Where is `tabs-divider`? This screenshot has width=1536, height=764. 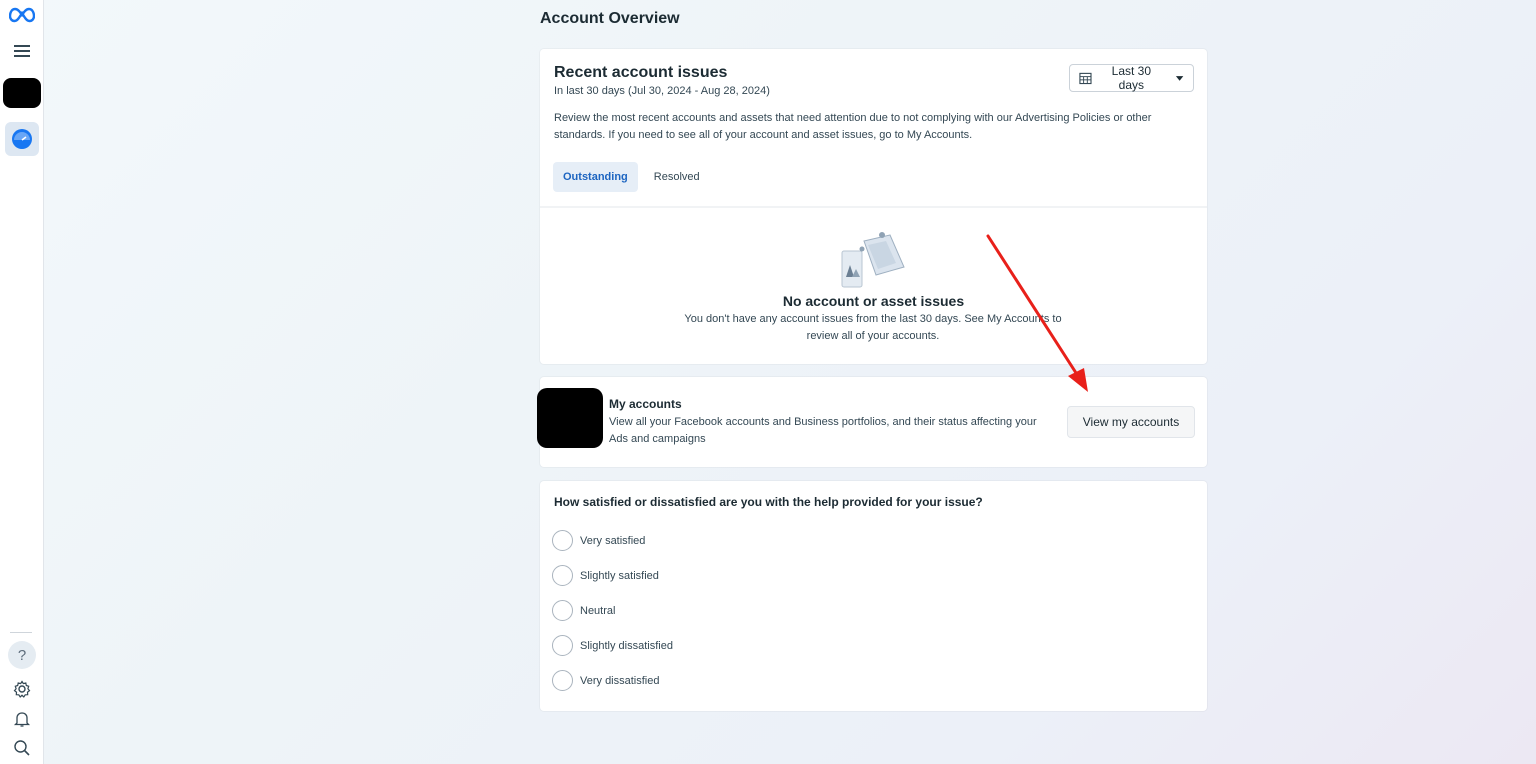 tabs-divider is located at coordinates (873, 207).